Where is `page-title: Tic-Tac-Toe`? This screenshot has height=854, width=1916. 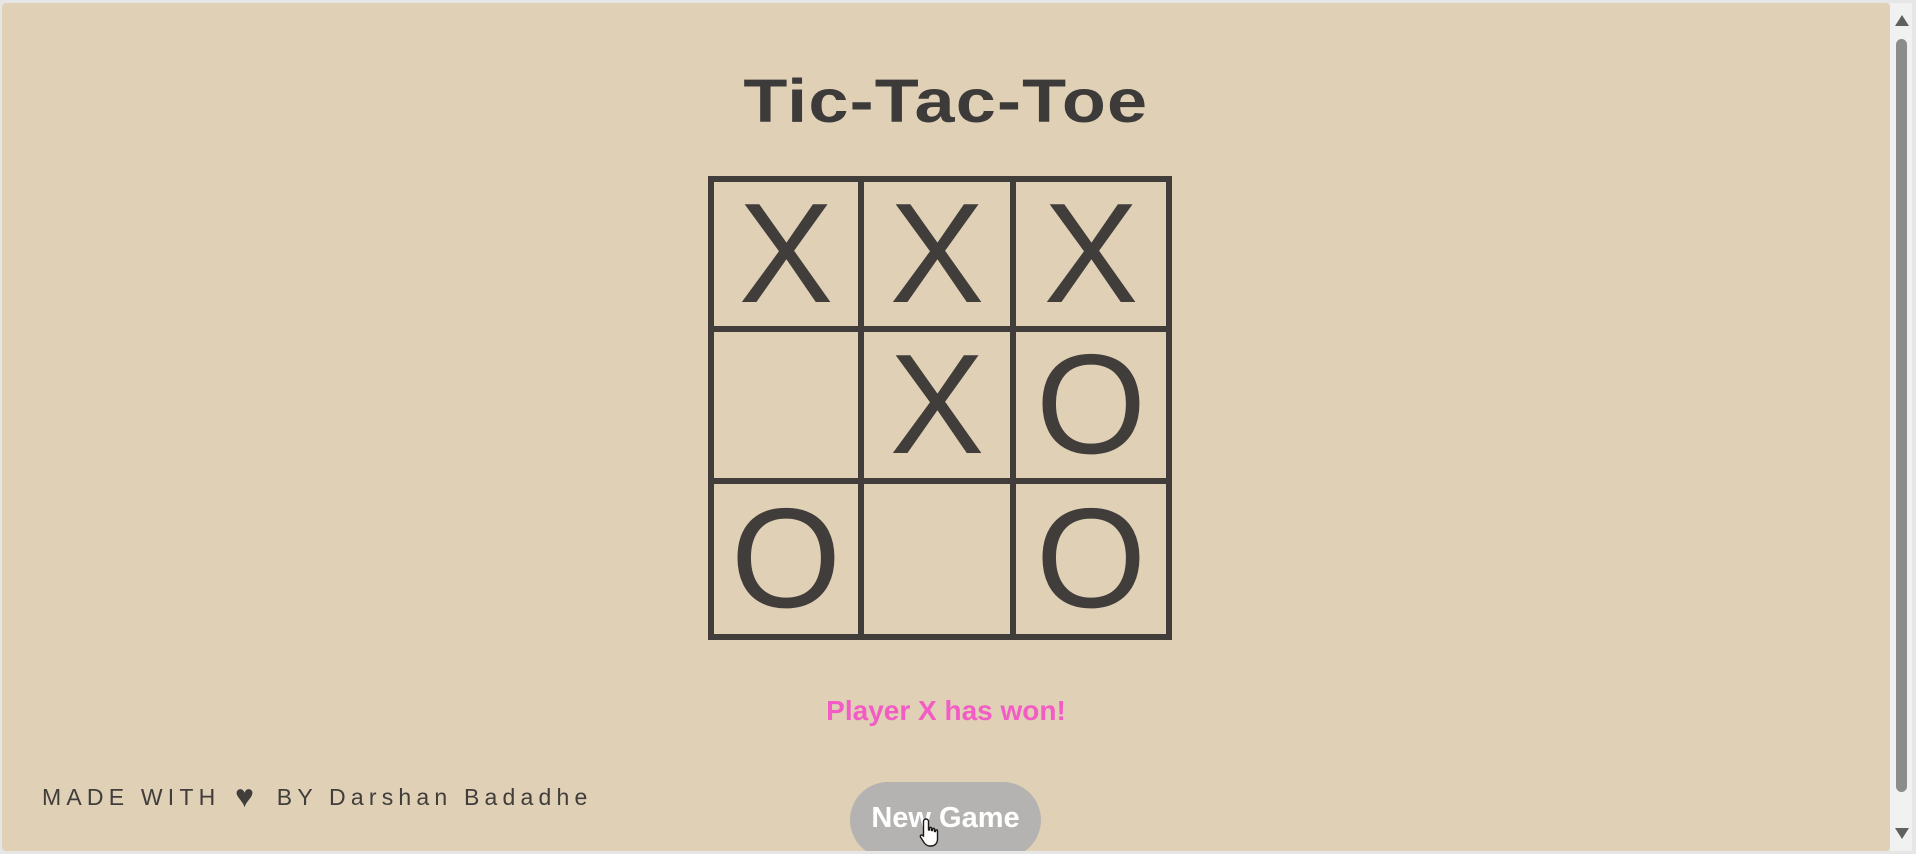
page-title: Tic-Tac-Toe is located at coordinates (946, 101).